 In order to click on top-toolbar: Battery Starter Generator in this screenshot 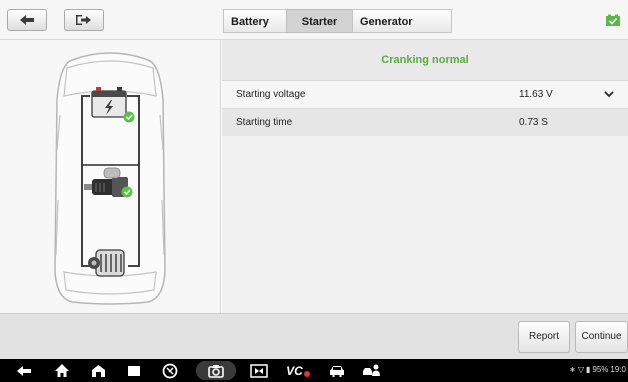, I will do `click(314, 20)`.